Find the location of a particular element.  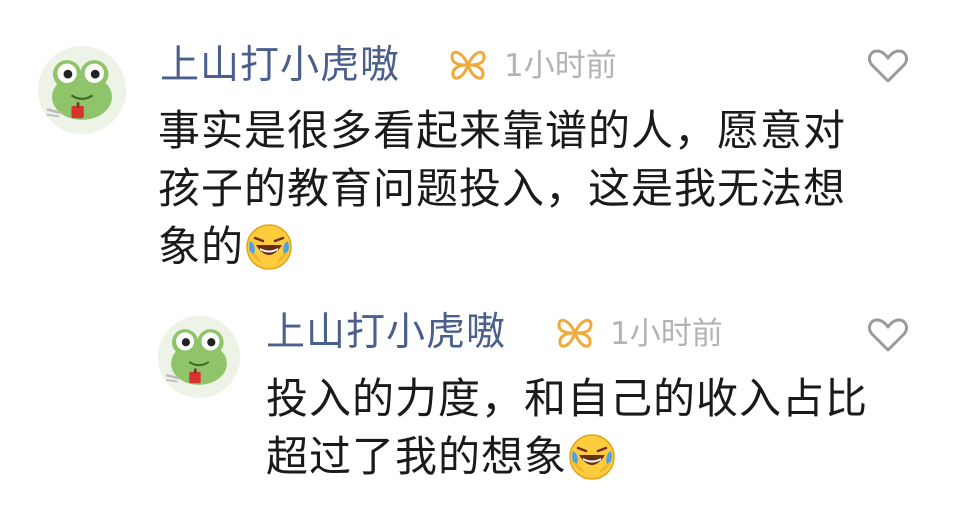

comment-text-line: 事实是很多看起来靠谱的人，愿意对 is located at coordinates (502, 130).